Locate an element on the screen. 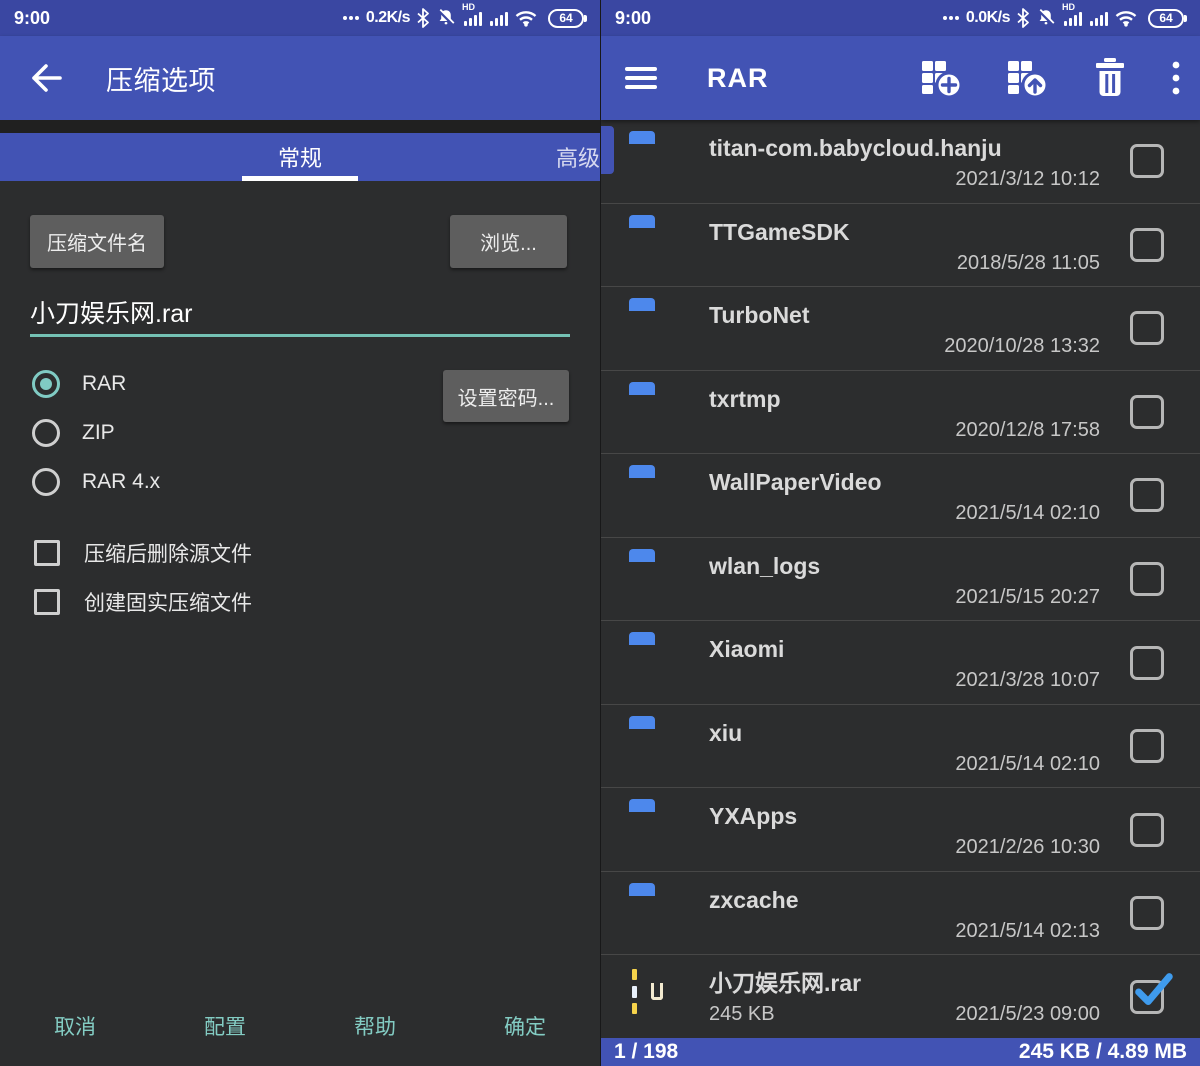  status-icons: 0.0K/s HD 64 is located at coordinates (1065, 15).